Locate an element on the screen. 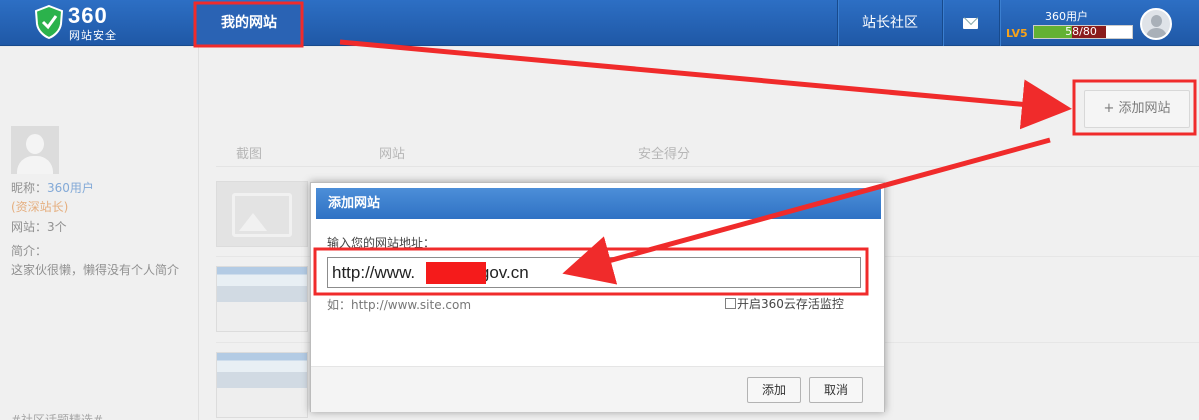 The width and height of the screenshot is (1199, 420). avatar-body is located at coordinates (1156, 33).